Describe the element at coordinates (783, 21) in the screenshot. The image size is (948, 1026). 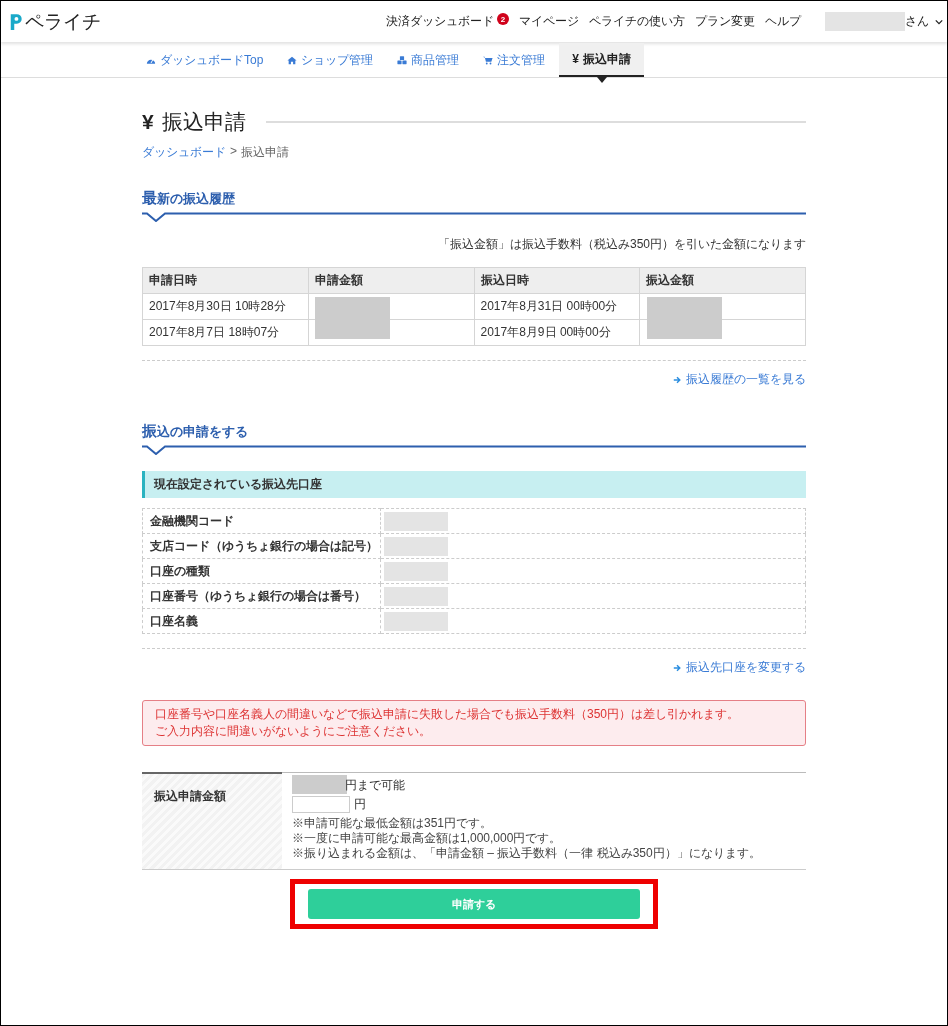
I see `nav-link: ヘルプ` at that location.